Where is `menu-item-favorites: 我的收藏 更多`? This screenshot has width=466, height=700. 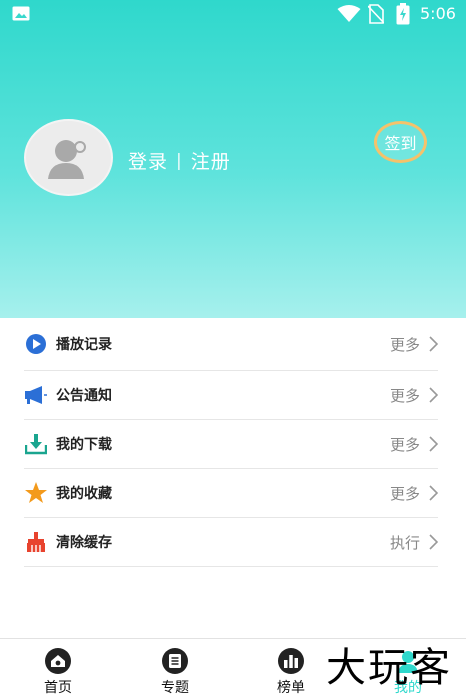
menu-item-favorites: 我的收藏 更多 is located at coordinates (231, 493).